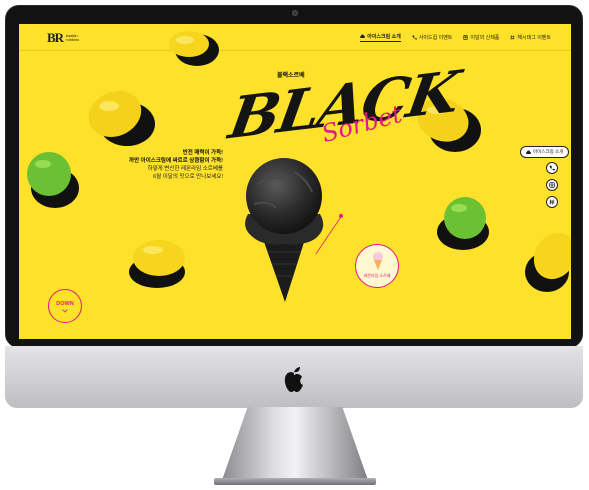 The image size is (589, 490). What do you see at coordinates (548, 151) in the screenshot?
I see `side-pill-label: 아이스크림 소개` at bounding box center [548, 151].